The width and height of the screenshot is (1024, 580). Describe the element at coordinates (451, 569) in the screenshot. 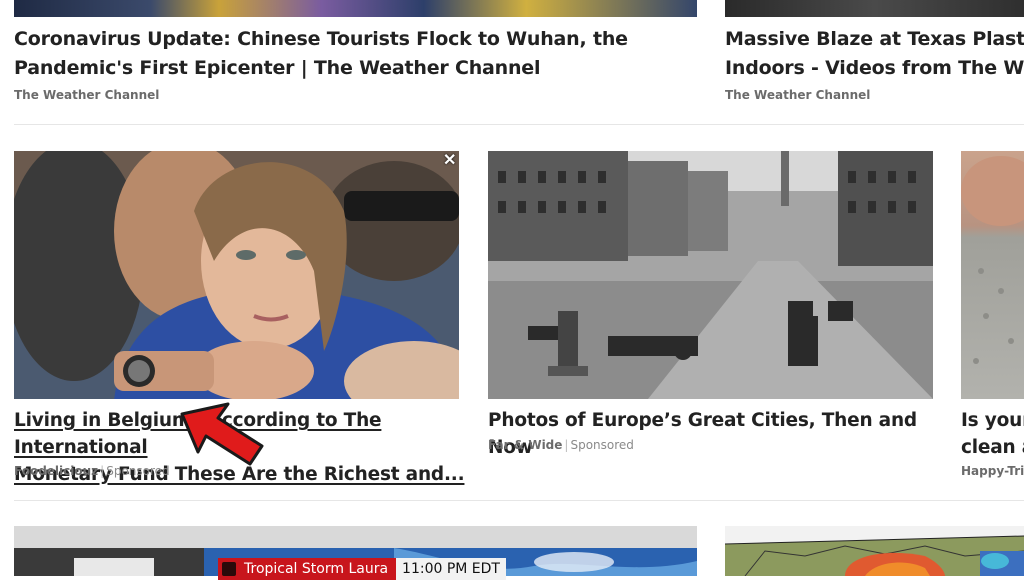

I see `ticker-time: 11:00 PM EDT` at that location.